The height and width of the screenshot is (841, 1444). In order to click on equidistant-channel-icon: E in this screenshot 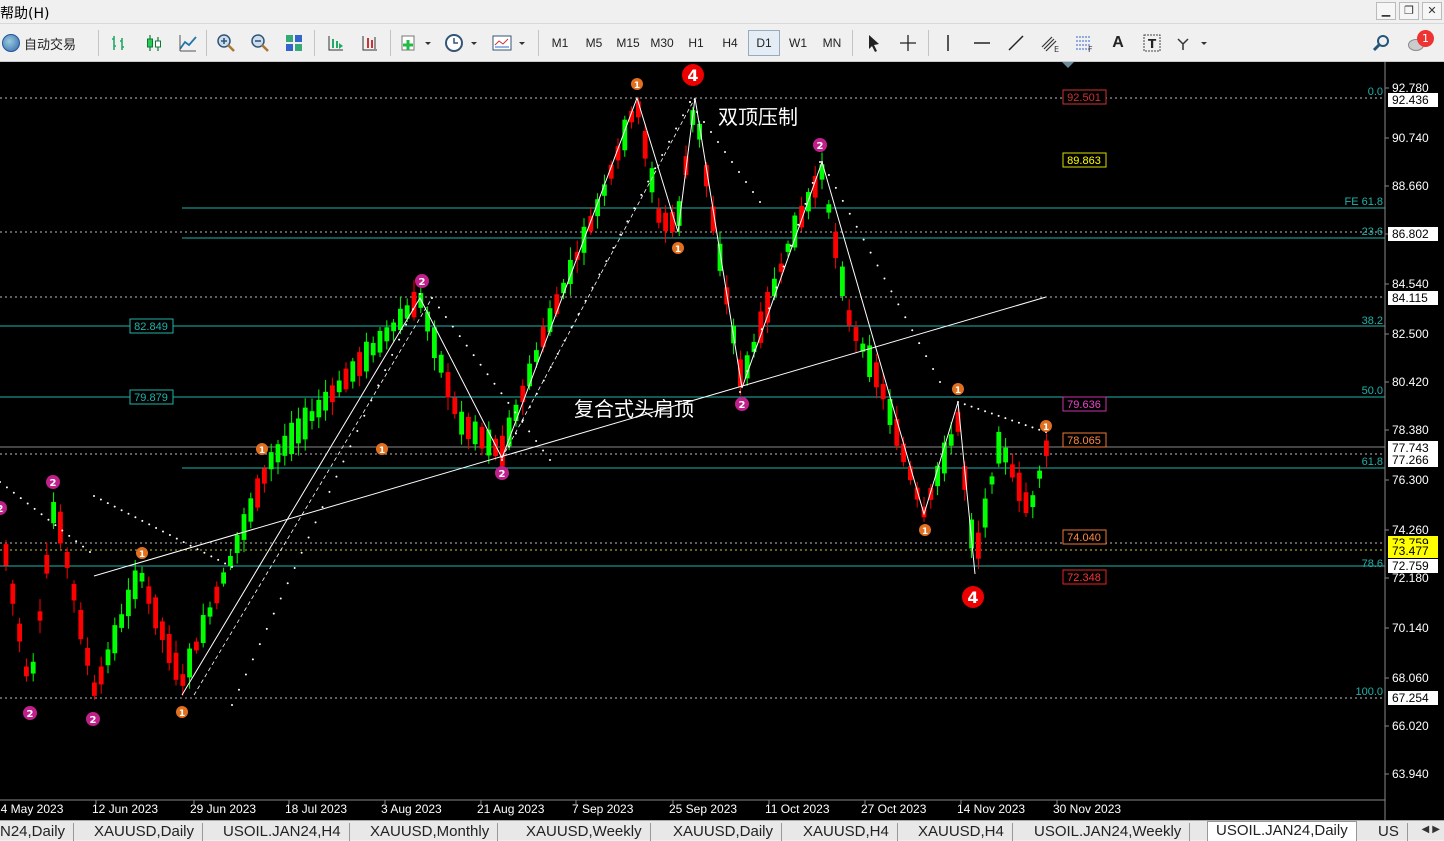, I will do `click(1050, 43)`.